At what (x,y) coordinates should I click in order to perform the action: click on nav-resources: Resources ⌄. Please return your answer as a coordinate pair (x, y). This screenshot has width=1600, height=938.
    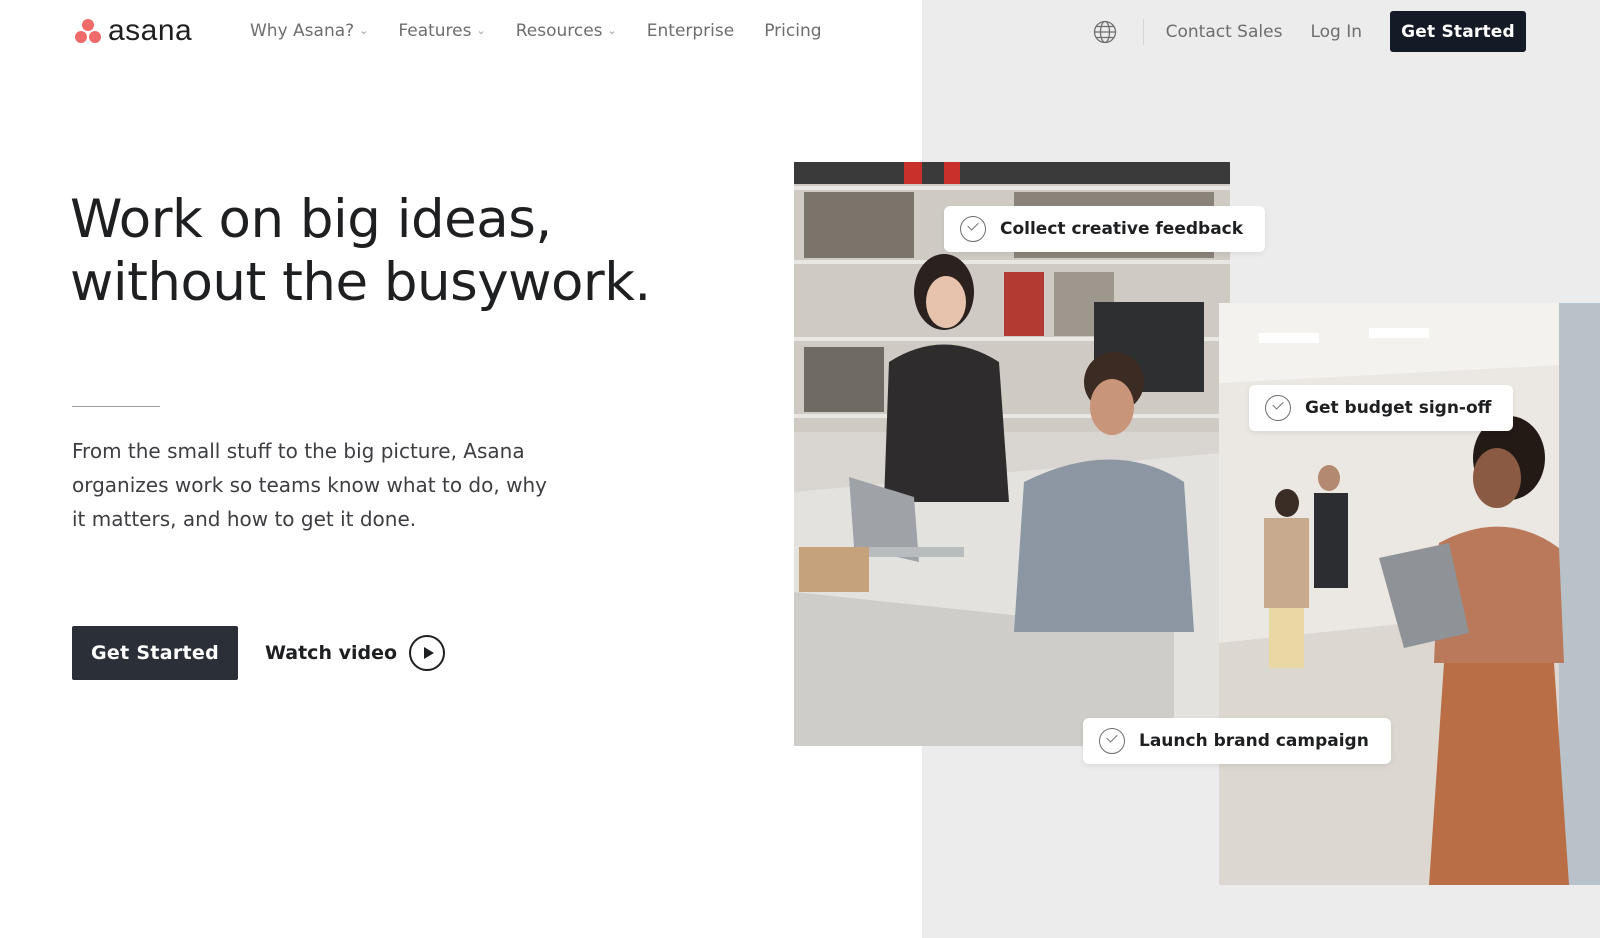
    Looking at the image, I should click on (566, 31).